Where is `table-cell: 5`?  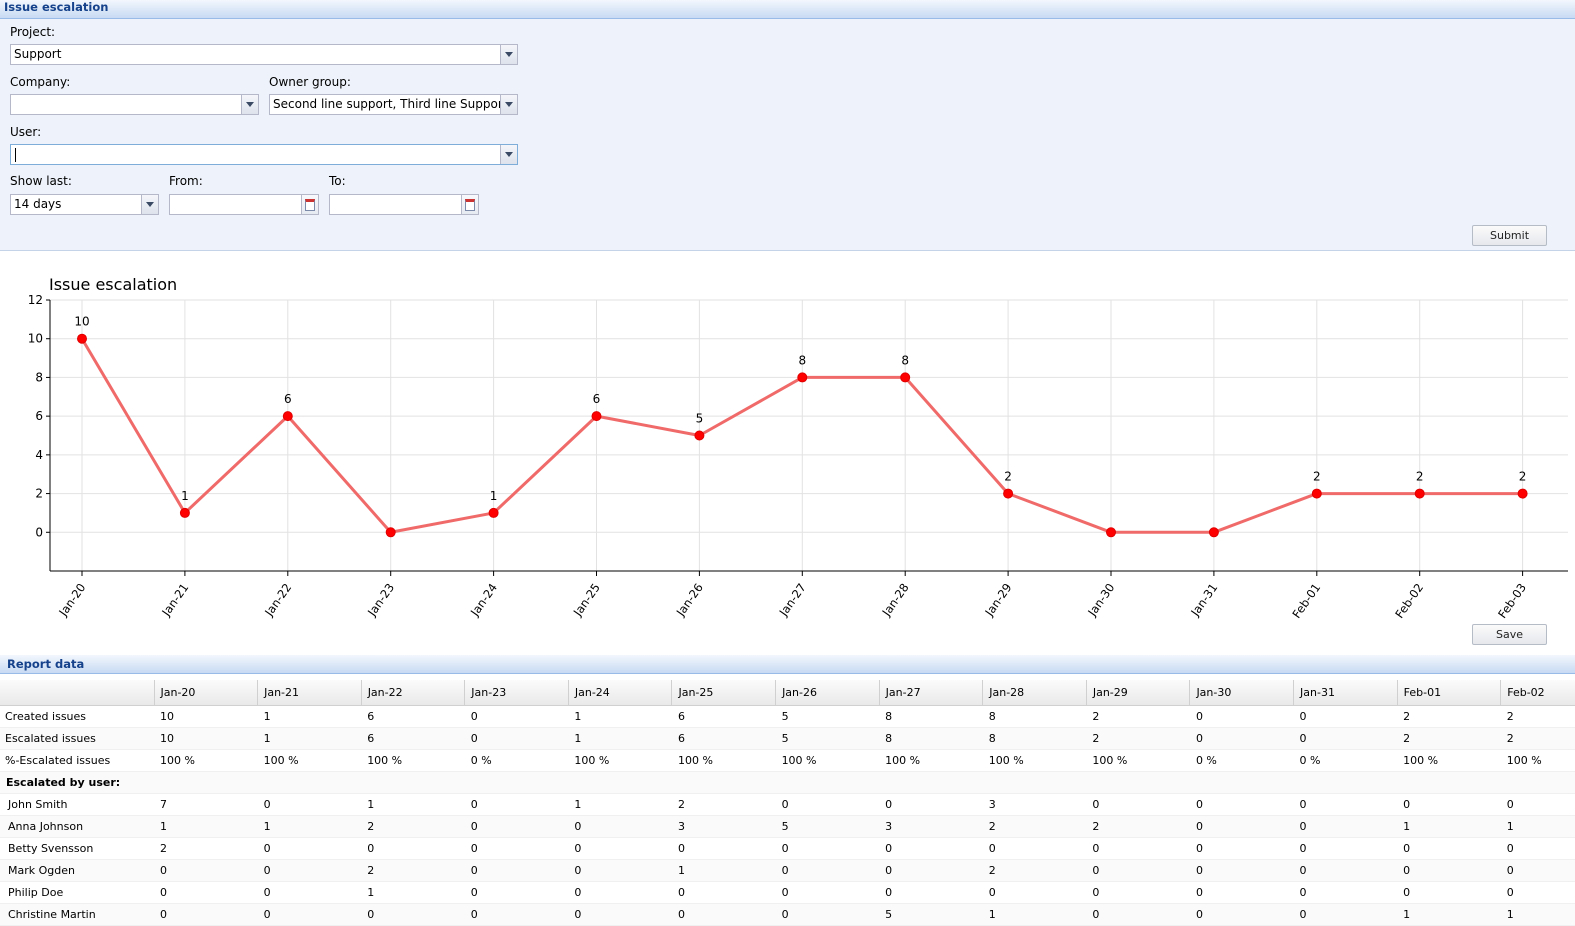 table-cell: 5 is located at coordinates (827, 826).